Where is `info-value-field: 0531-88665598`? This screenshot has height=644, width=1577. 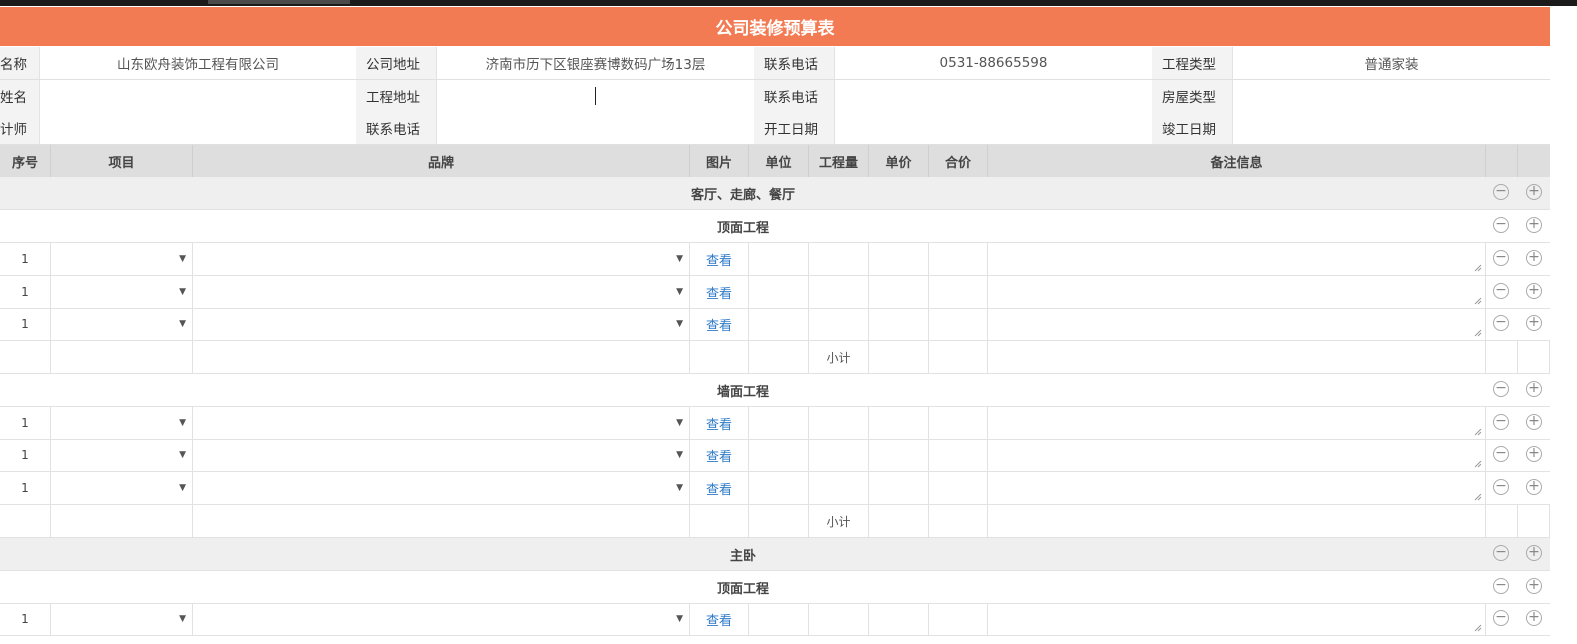 info-value-field: 0531-88665598 is located at coordinates (993, 63).